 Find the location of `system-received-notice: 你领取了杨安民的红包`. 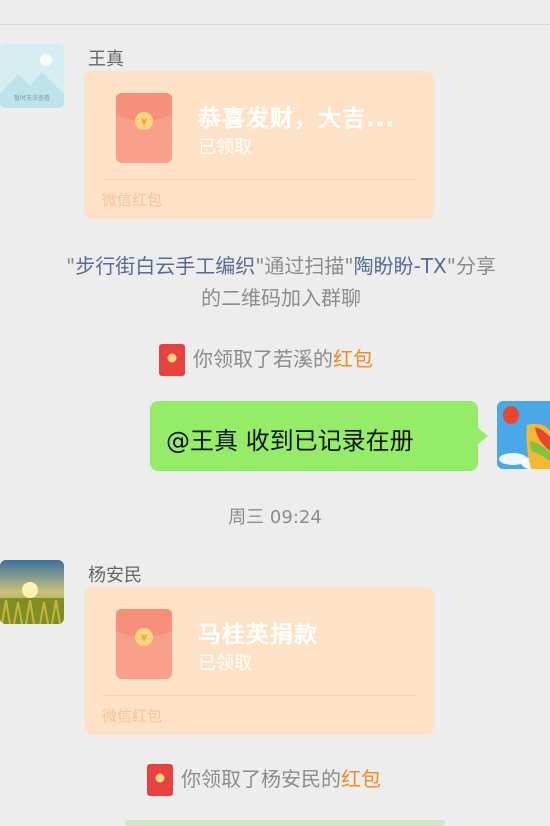

system-received-notice: 你领取了杨安民的红包 is located at coordinates (281, 779).